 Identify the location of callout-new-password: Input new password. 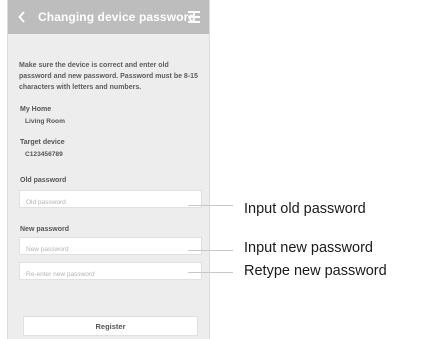
(308, 248).